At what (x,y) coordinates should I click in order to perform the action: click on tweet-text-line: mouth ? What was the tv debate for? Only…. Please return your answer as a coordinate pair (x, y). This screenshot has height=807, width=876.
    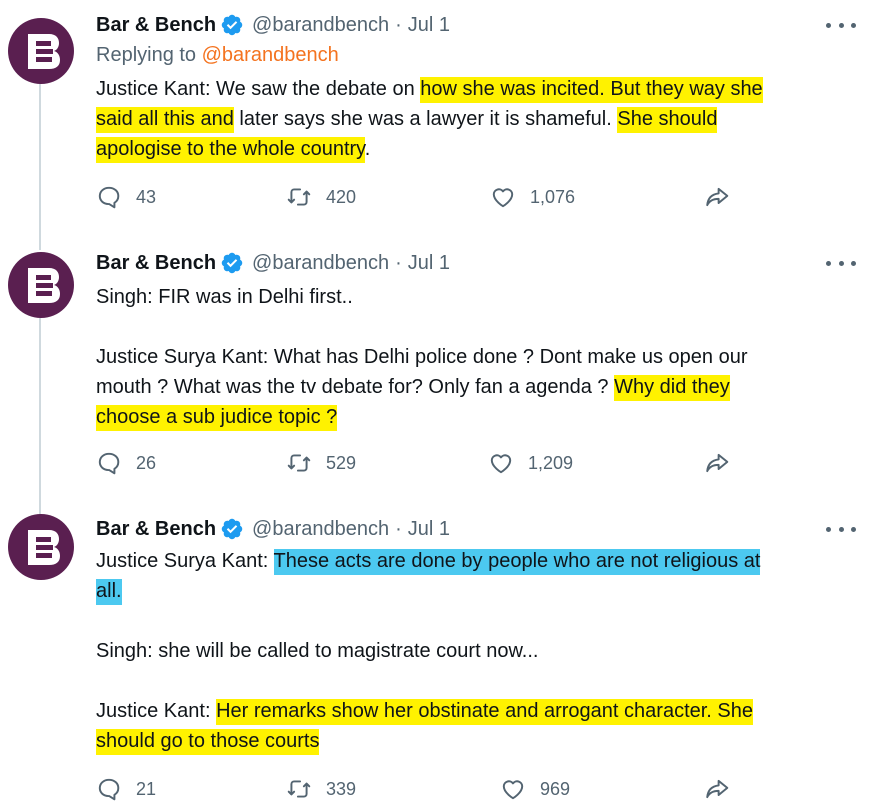
    Looking at the image, I should click on (481, 387).